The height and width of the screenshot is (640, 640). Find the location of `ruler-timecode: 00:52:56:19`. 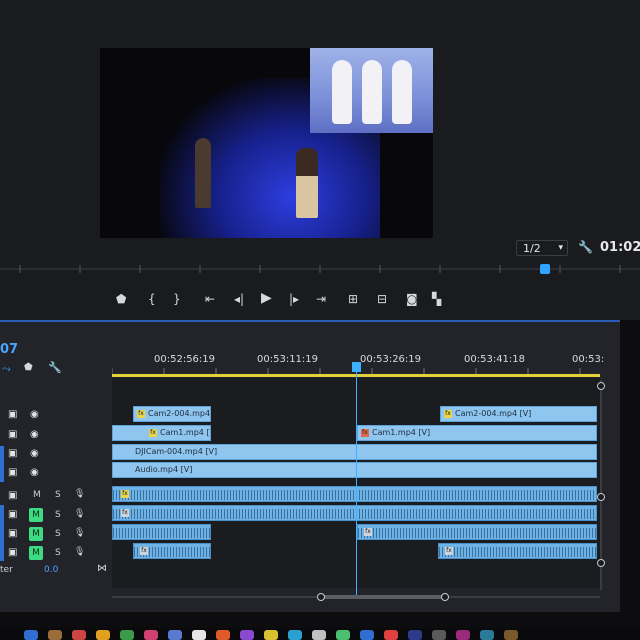

ruler-timecode: 00:52:56:19 is located at coordinates (185, 359).